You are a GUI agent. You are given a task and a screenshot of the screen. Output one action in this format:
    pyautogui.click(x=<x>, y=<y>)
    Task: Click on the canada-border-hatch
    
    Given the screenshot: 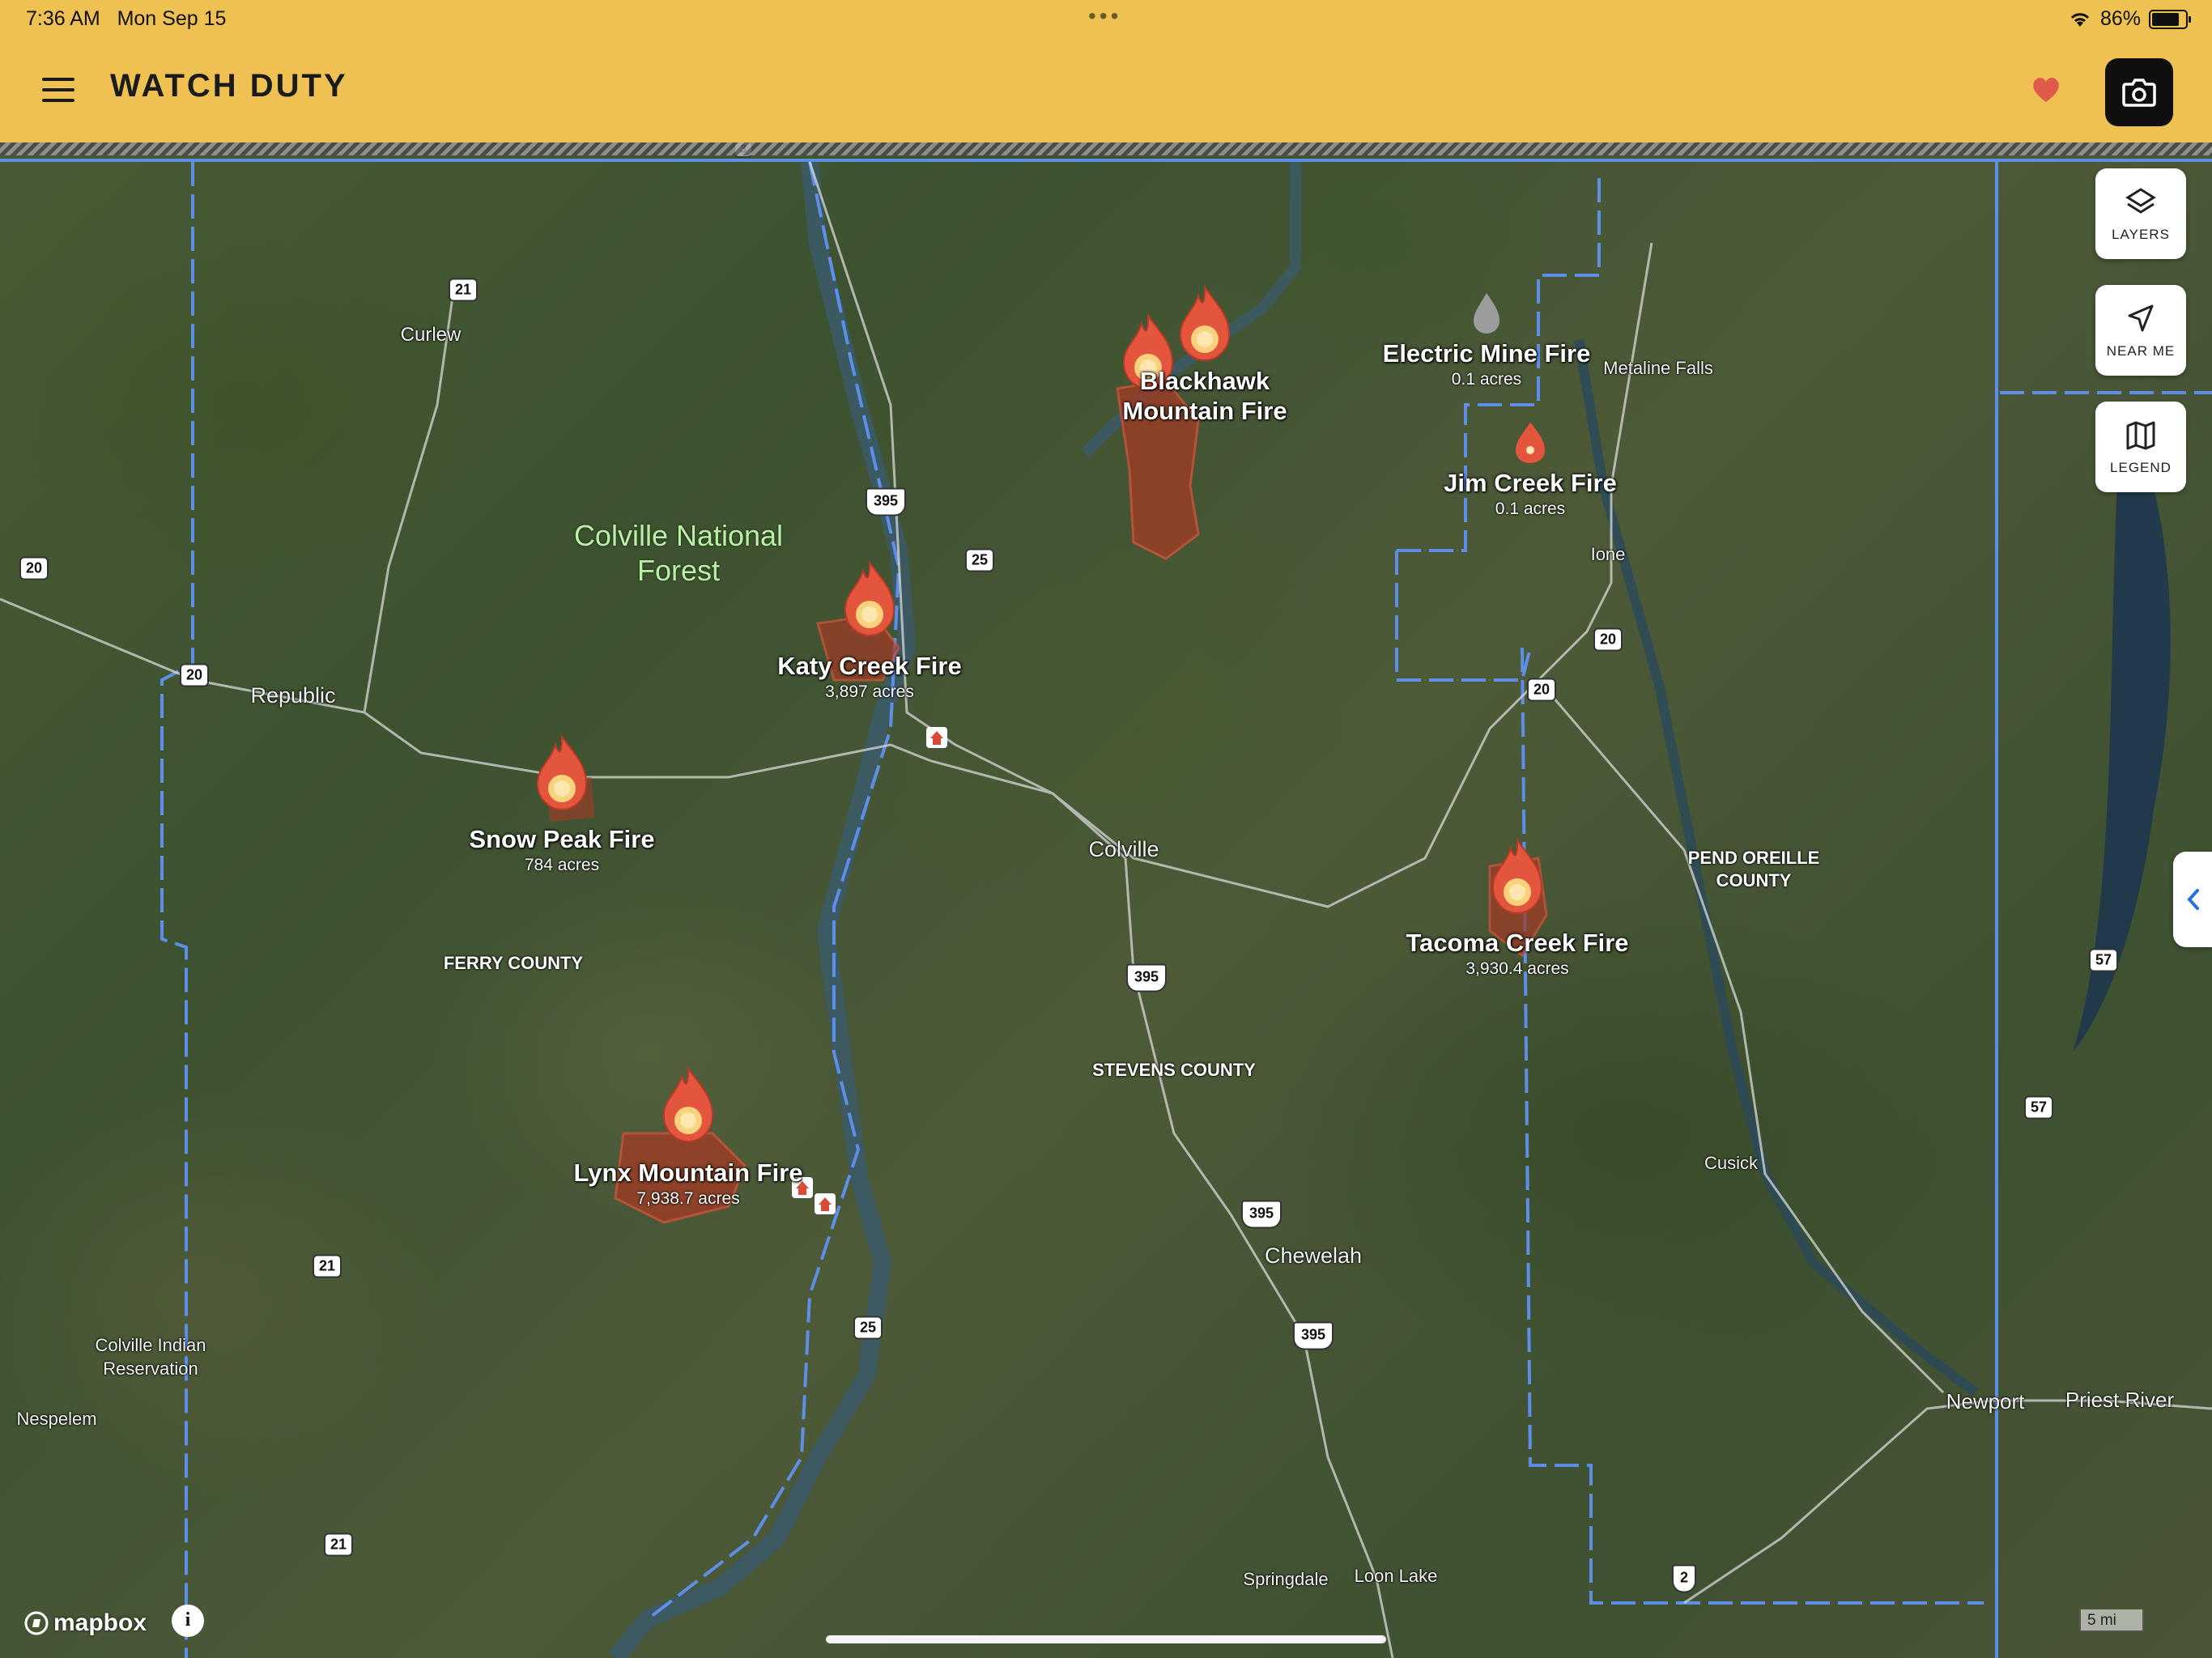 What is the action you would take?
    pyautogui.click(x=1106, y=148)
    